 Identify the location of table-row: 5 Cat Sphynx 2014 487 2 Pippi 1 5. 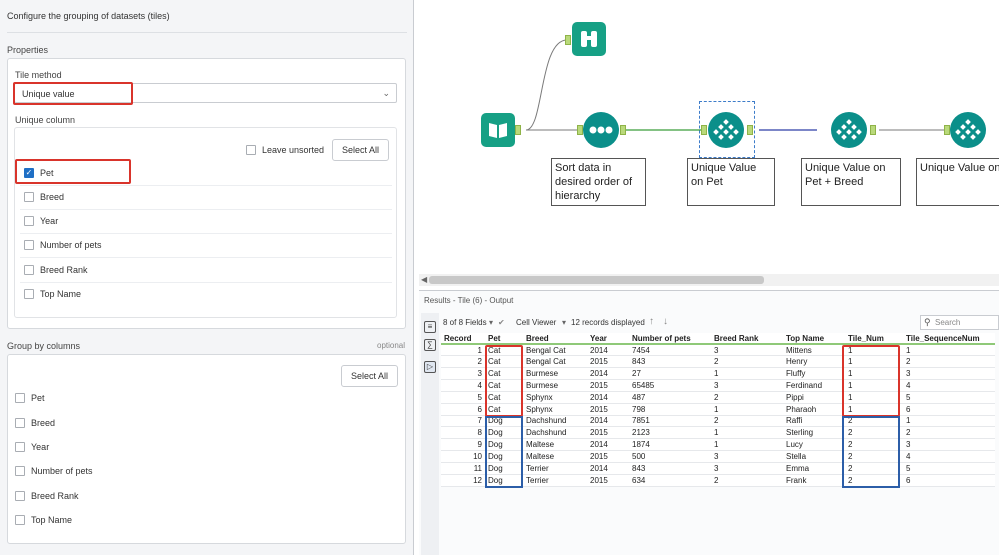
(718, 397).